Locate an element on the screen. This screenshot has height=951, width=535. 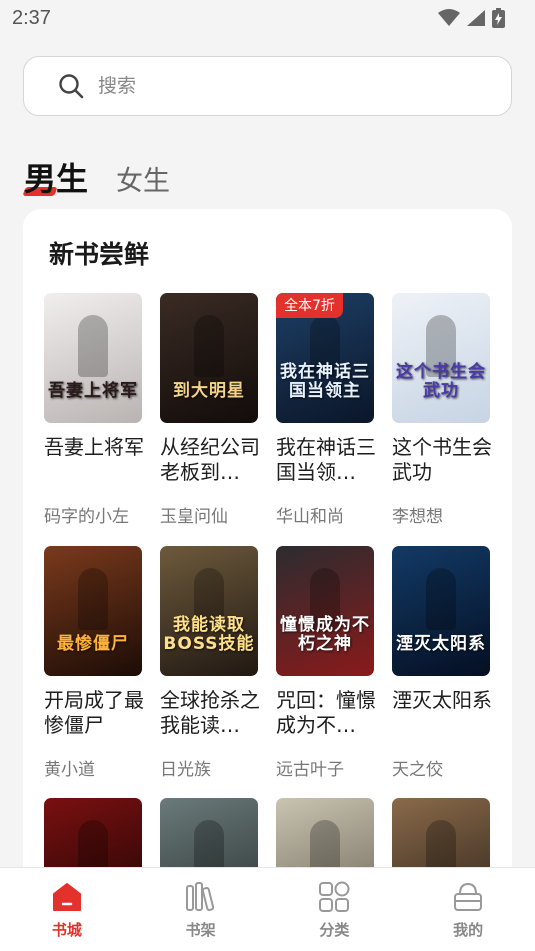
book-item: 到大明星从经纪公司老板到… 玉皇问仙 is located at coordinates (210, 410).